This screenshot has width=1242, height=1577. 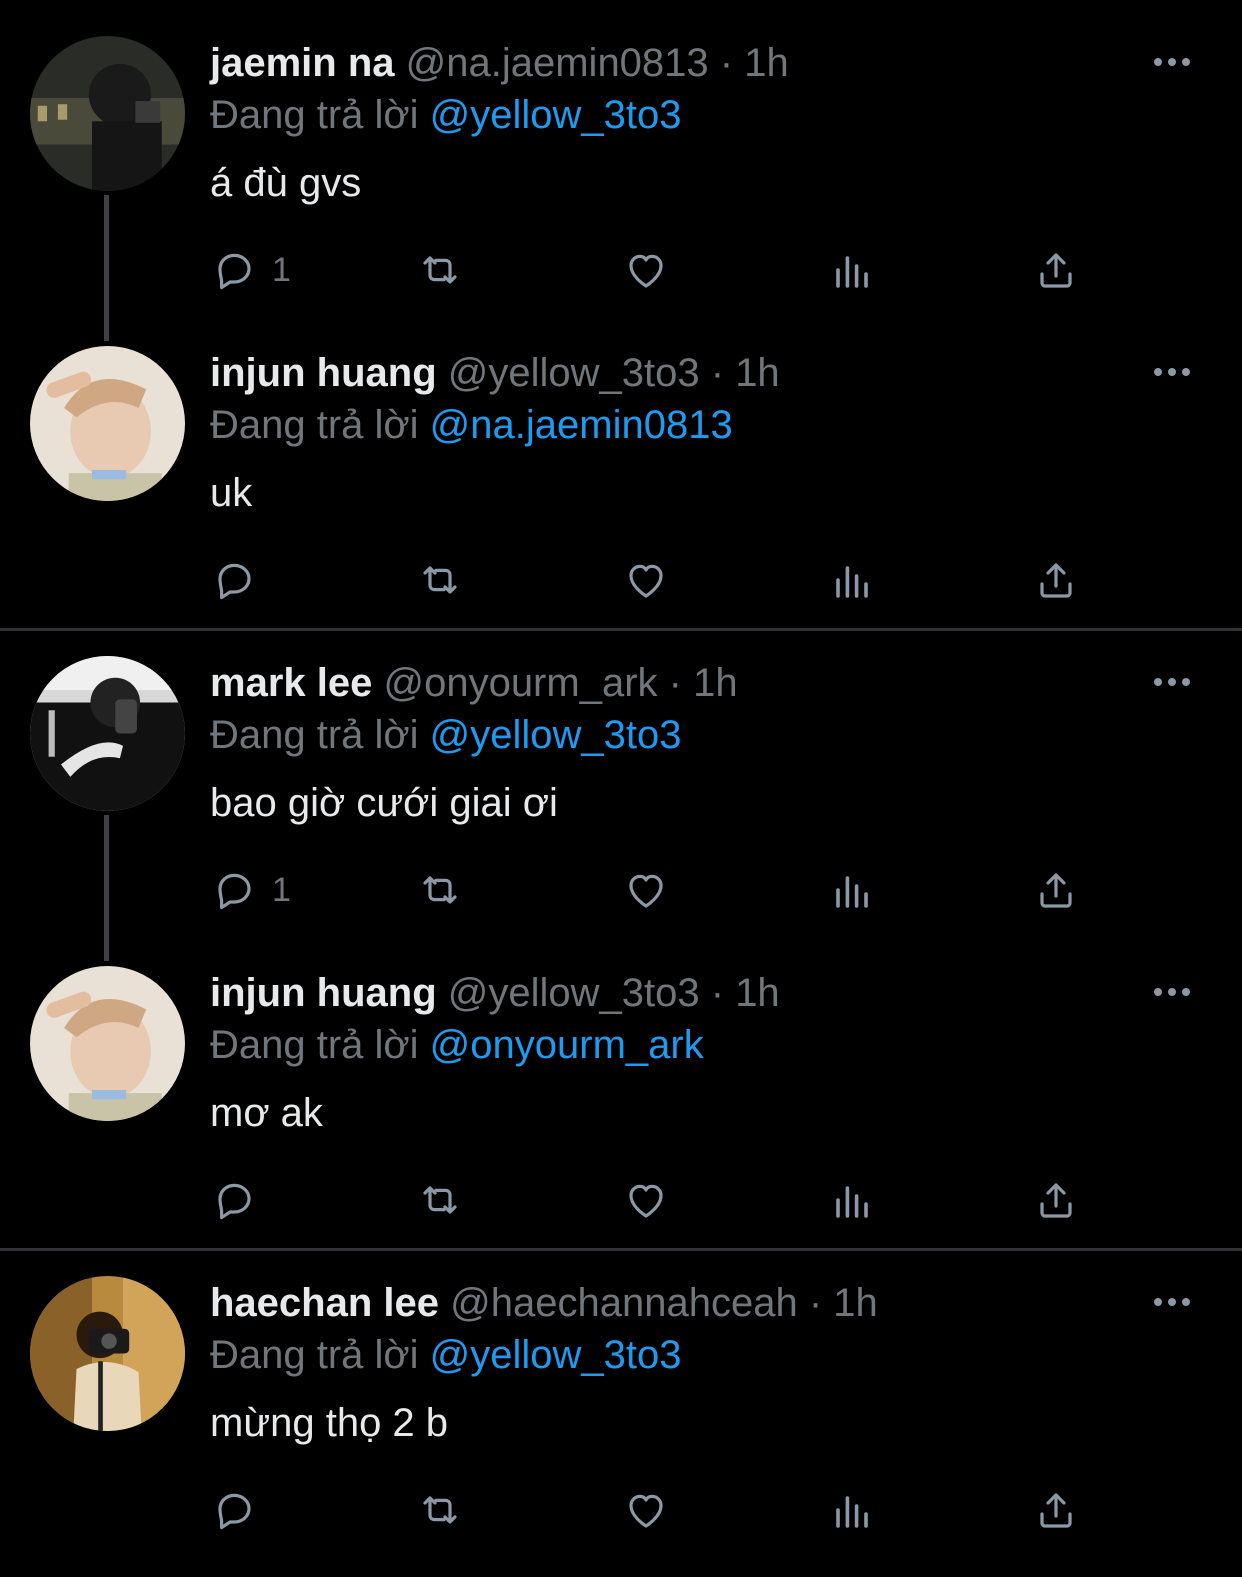 I want to click on replying-to: Đang trả lời @na.jaemin0813, so click(x=471, y=425).